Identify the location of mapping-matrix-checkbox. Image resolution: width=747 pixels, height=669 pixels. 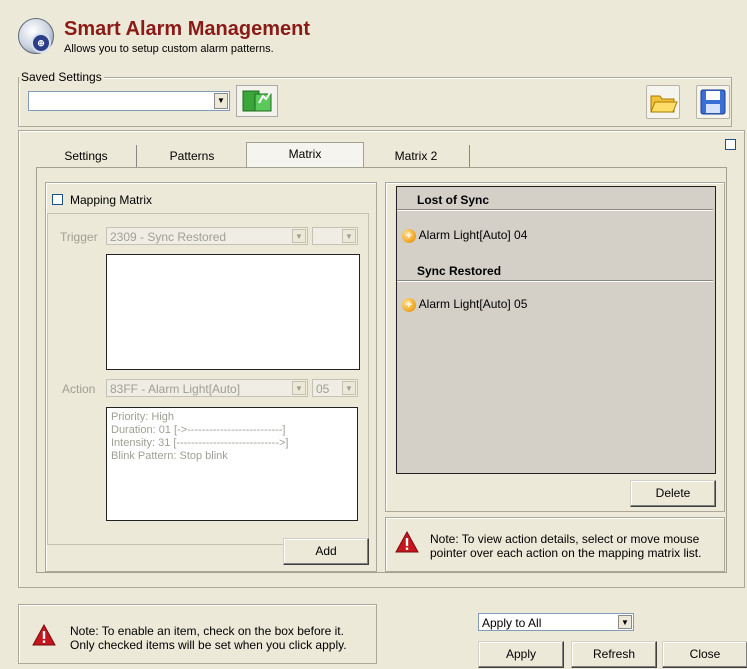
(57, 199).